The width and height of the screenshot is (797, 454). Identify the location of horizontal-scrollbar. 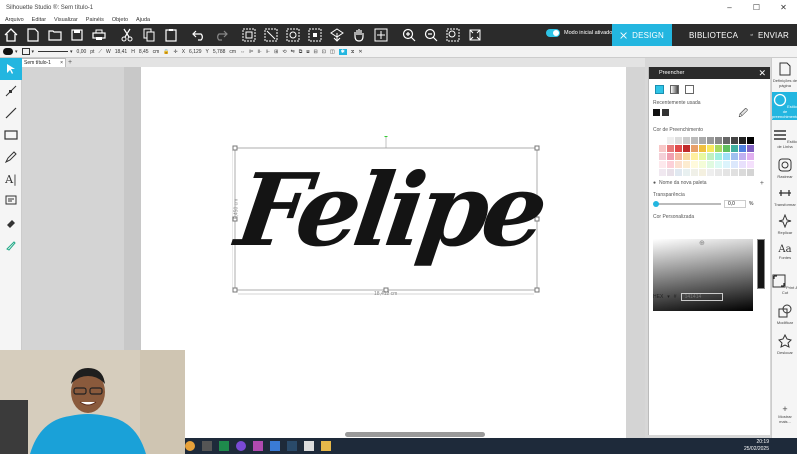
(415, 434).